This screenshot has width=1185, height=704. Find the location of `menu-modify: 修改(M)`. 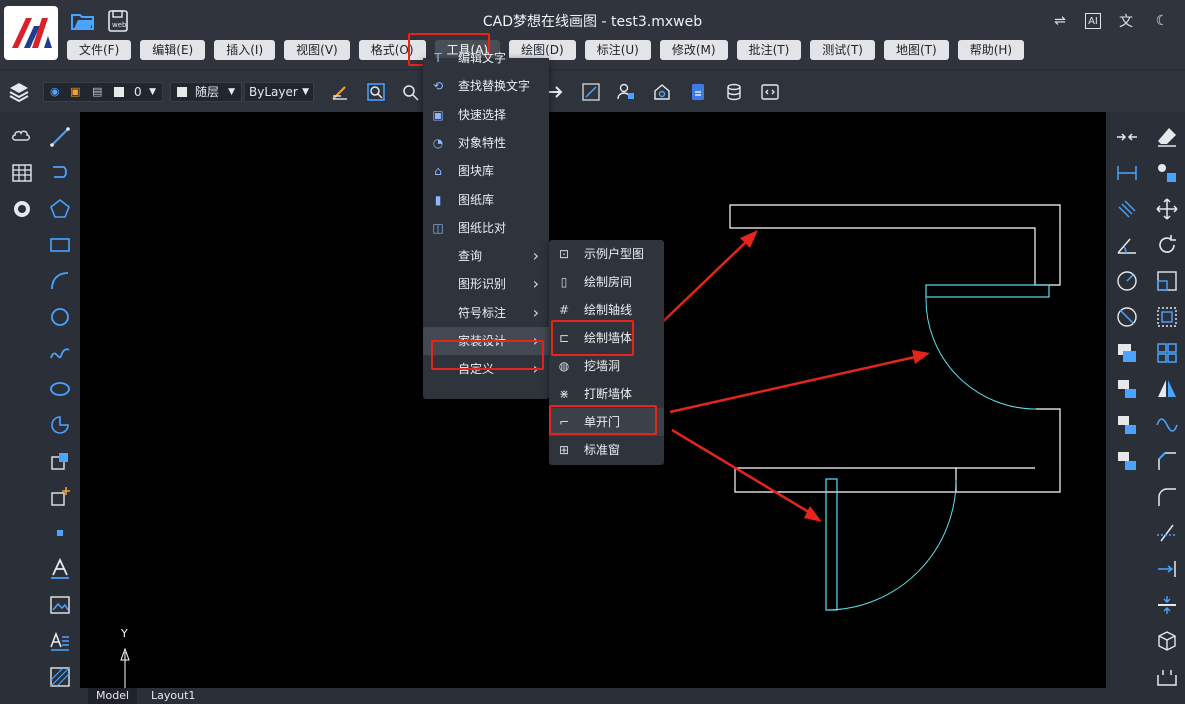

menu-modify: 修改(M) is located at coordinates (693, 50).